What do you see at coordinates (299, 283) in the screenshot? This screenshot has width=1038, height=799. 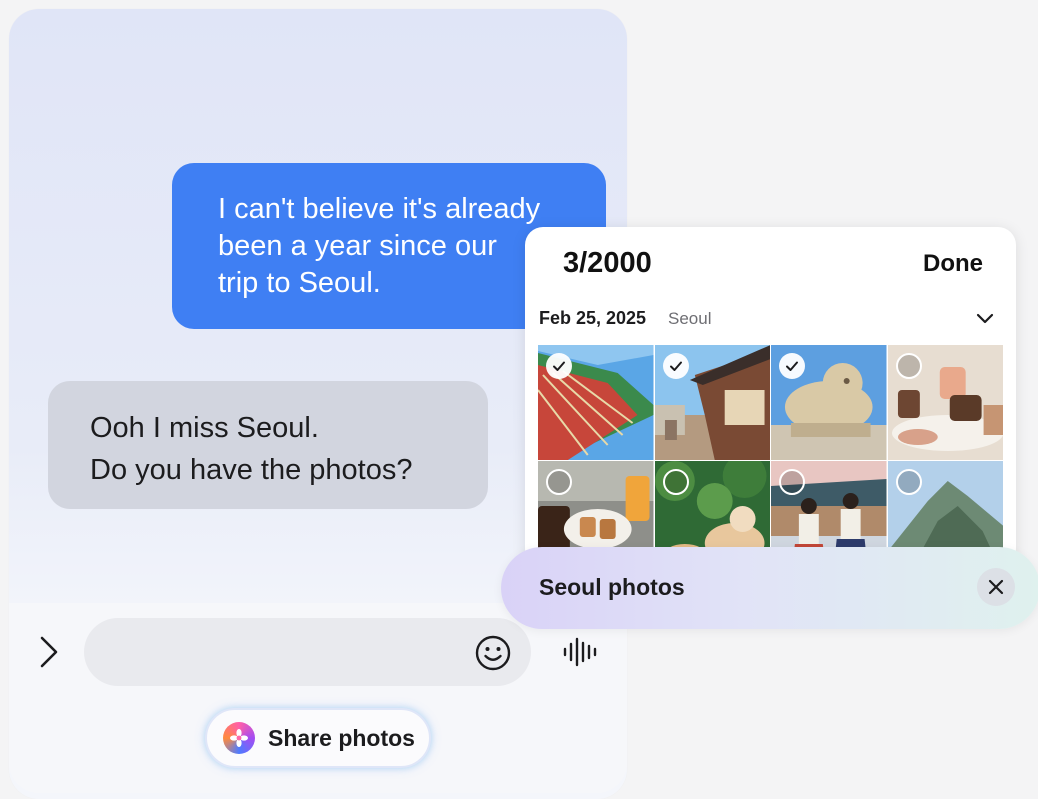 I see `outgoing-message-line: trip to Seoul.` at bounding box center [299, 283].